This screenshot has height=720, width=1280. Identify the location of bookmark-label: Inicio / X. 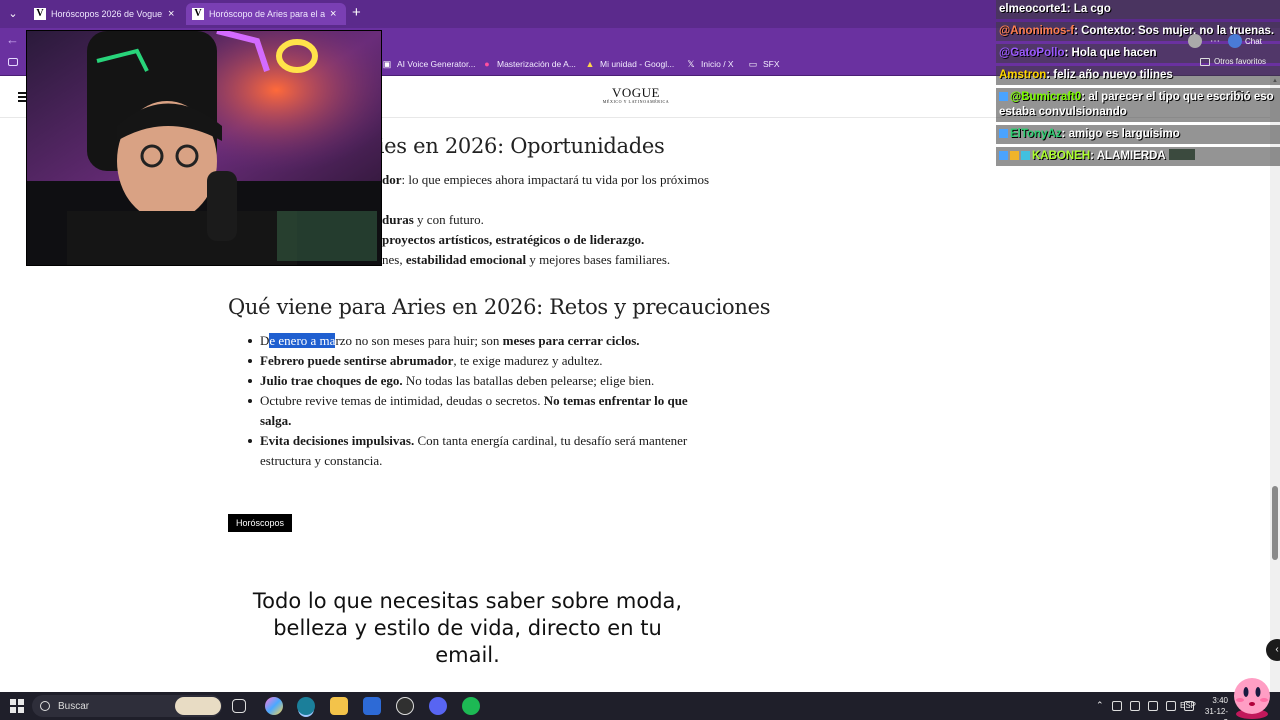
(717, 64).